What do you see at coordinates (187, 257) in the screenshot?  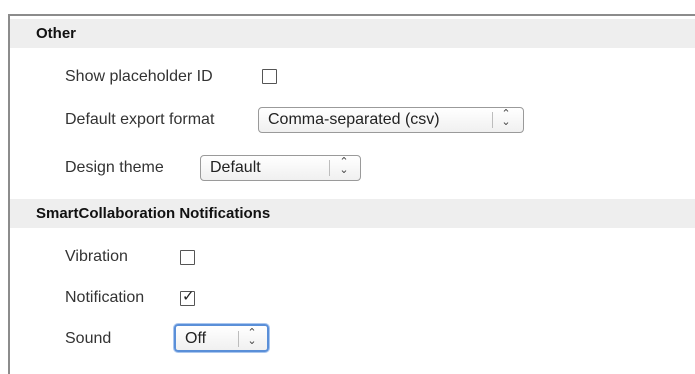 I see `vibration-checkbox` at bounding box center [187, 257].